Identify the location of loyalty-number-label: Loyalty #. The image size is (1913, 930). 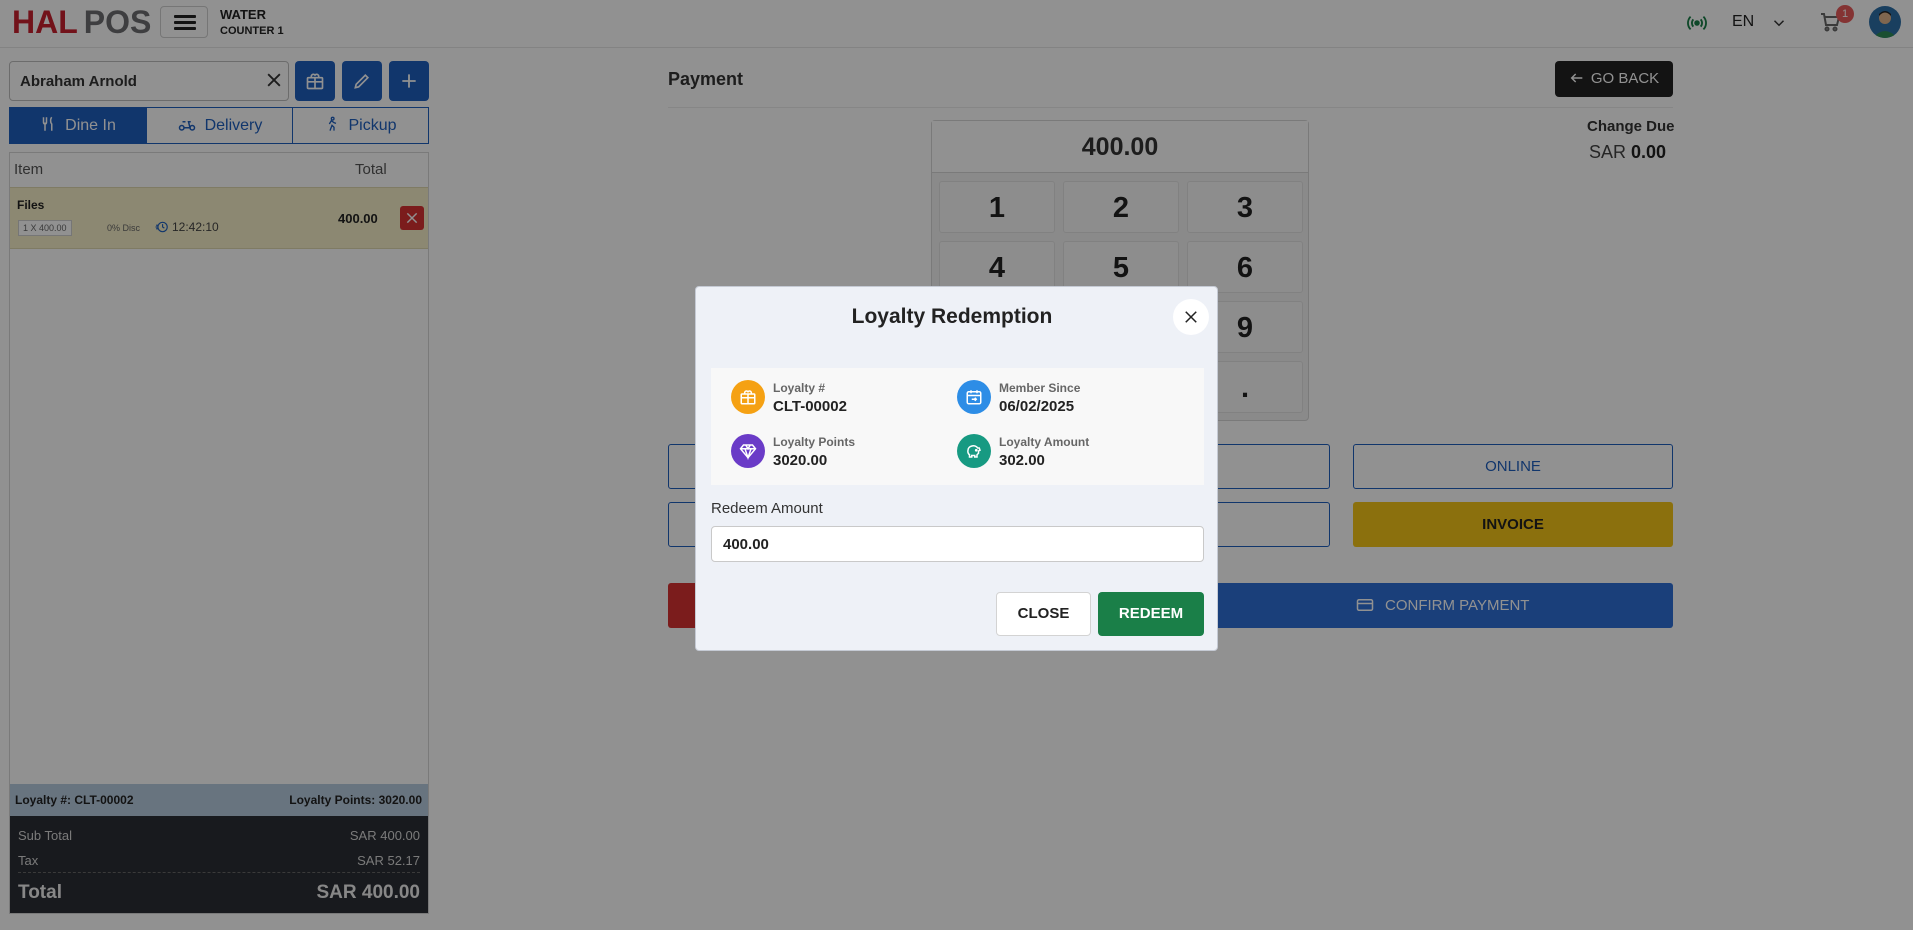
(799, 388).